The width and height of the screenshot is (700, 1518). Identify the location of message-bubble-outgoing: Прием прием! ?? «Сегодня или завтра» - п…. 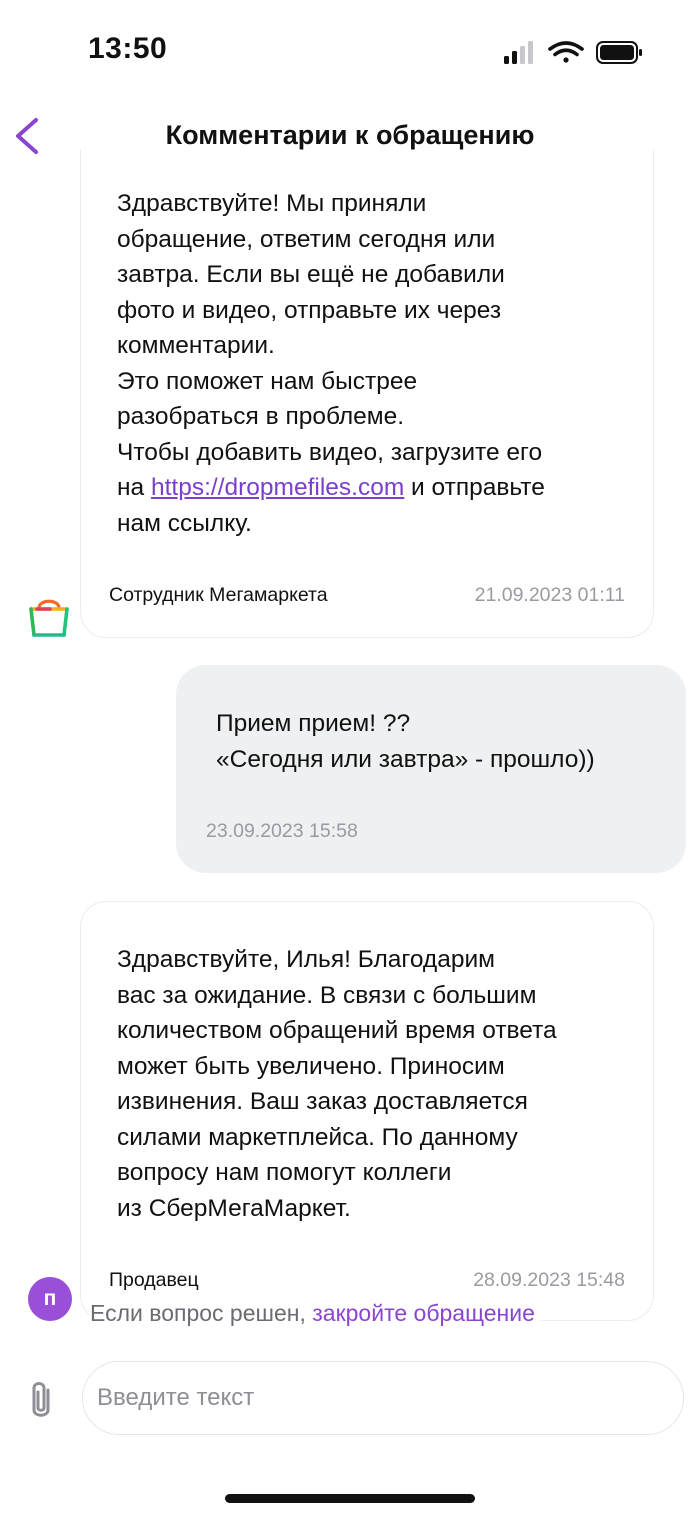
(431, 769).